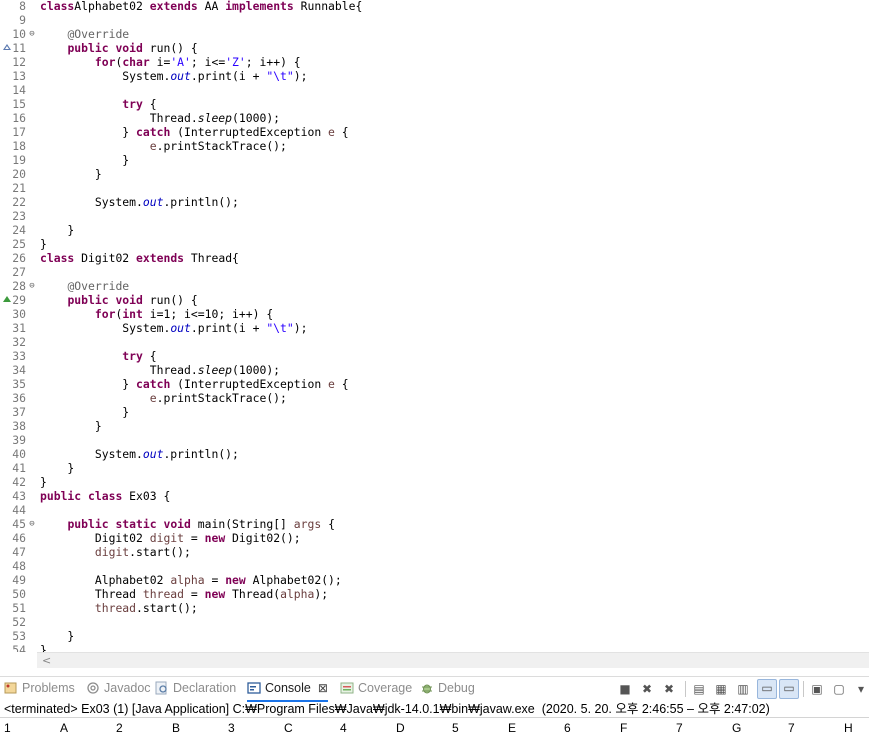  What do you see at coordinates (434, 286) in the screenshot?
I see `code-line: 28 ⊖ @Override` at bounding box center [434, 286].